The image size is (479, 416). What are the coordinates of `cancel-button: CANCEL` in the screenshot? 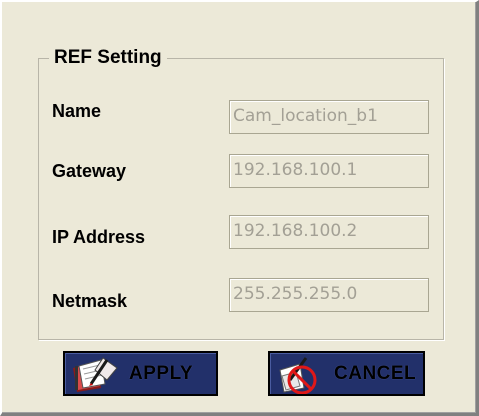 It's located at (346, 373).